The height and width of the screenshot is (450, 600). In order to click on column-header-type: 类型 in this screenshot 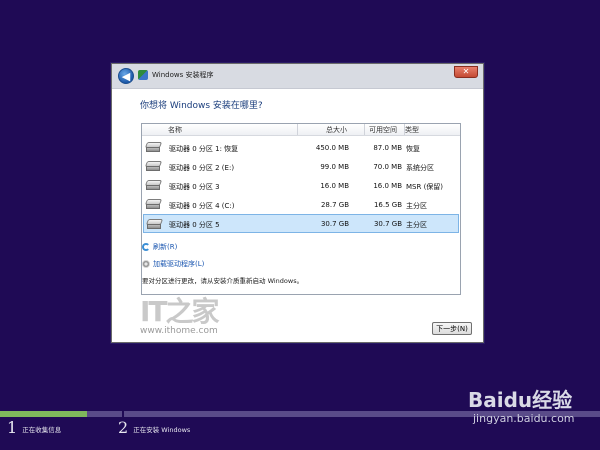, I will do `click(412, 130)`.